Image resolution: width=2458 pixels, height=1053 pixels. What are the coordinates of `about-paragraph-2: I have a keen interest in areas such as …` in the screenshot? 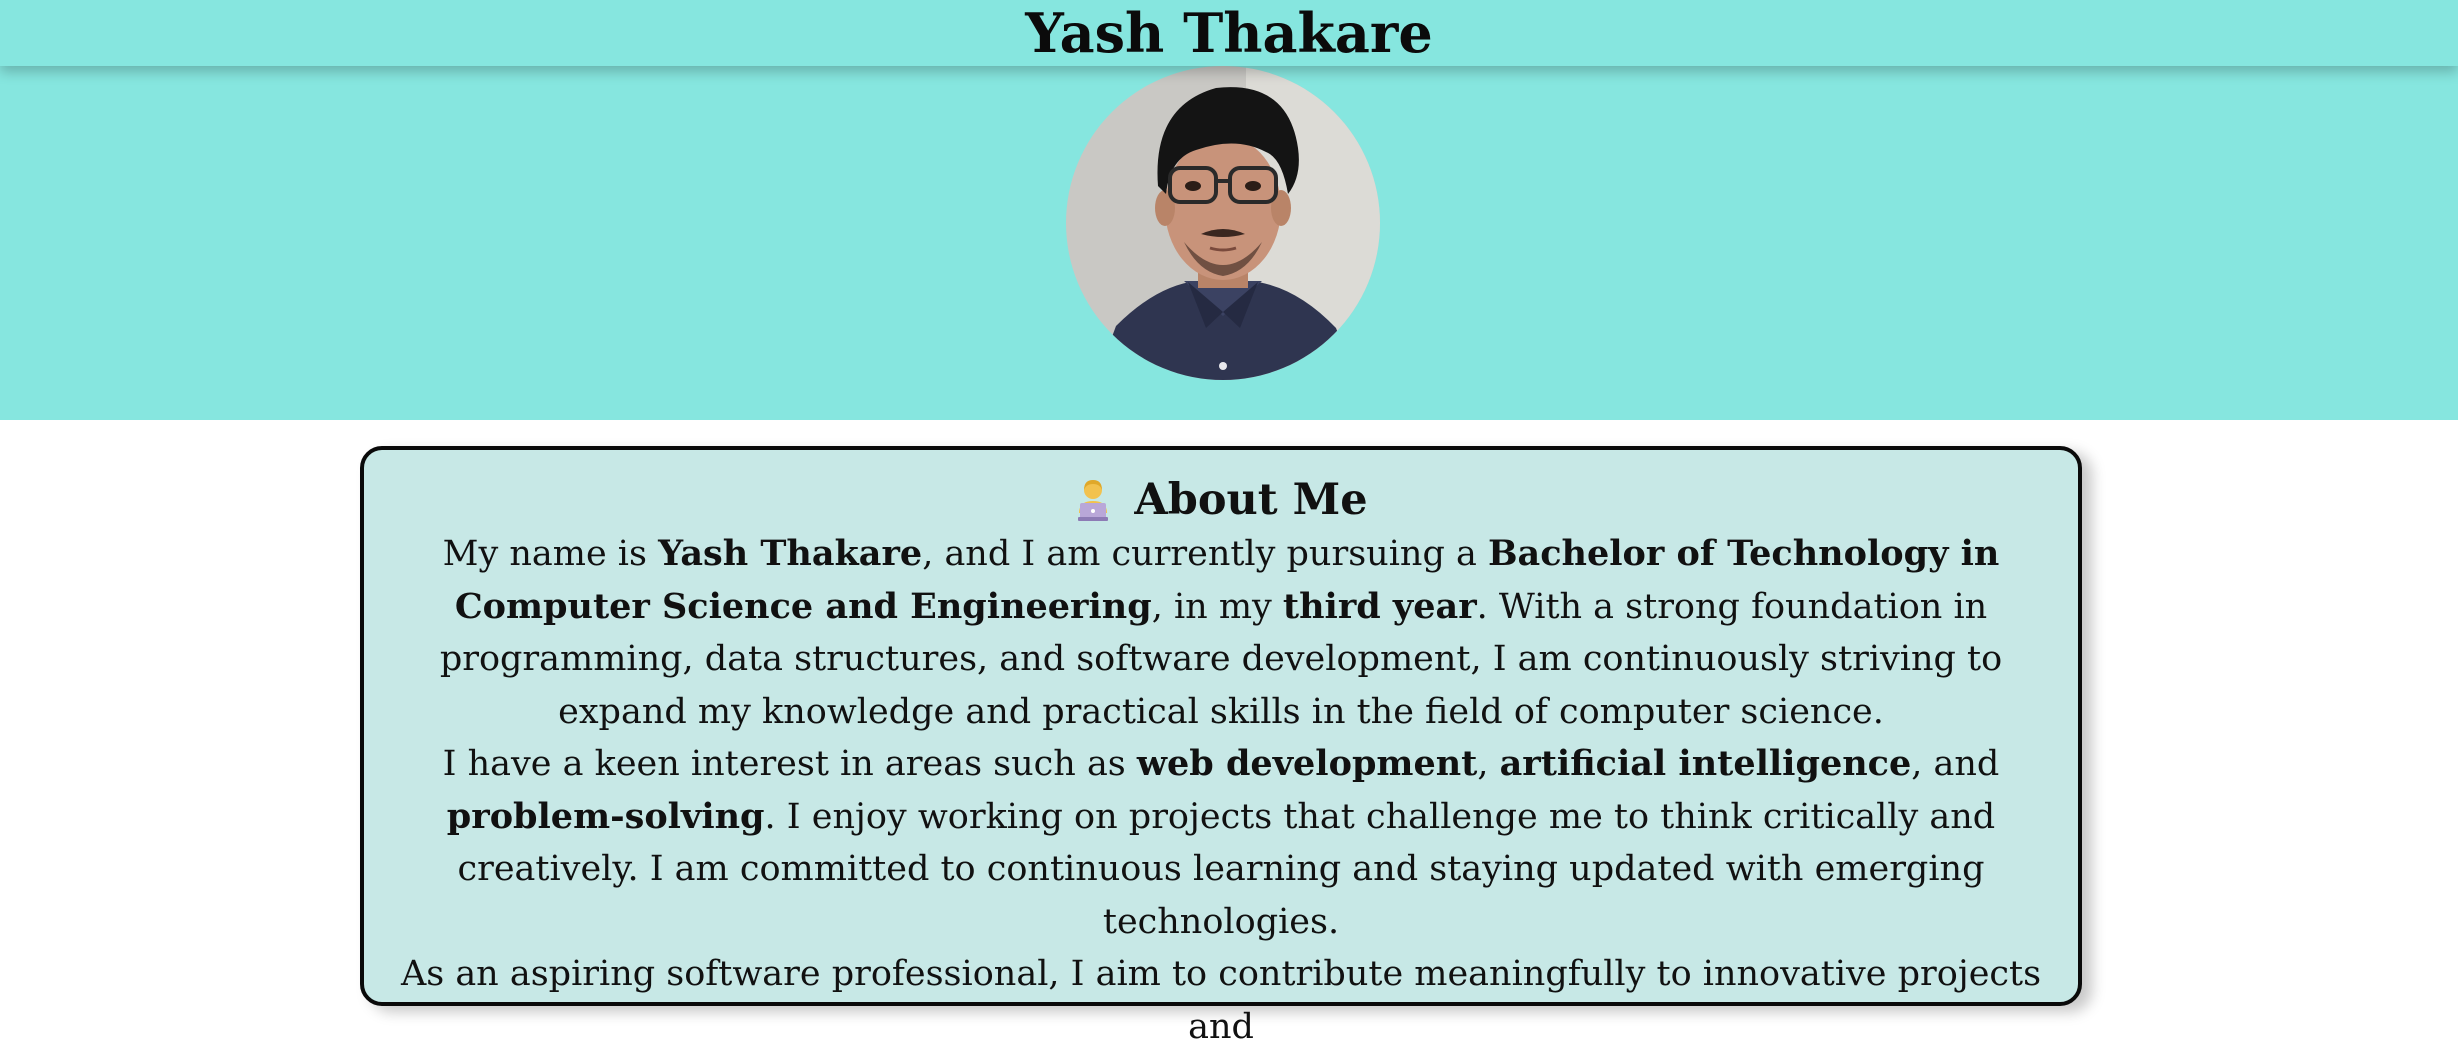 It's located at (1221, 843).